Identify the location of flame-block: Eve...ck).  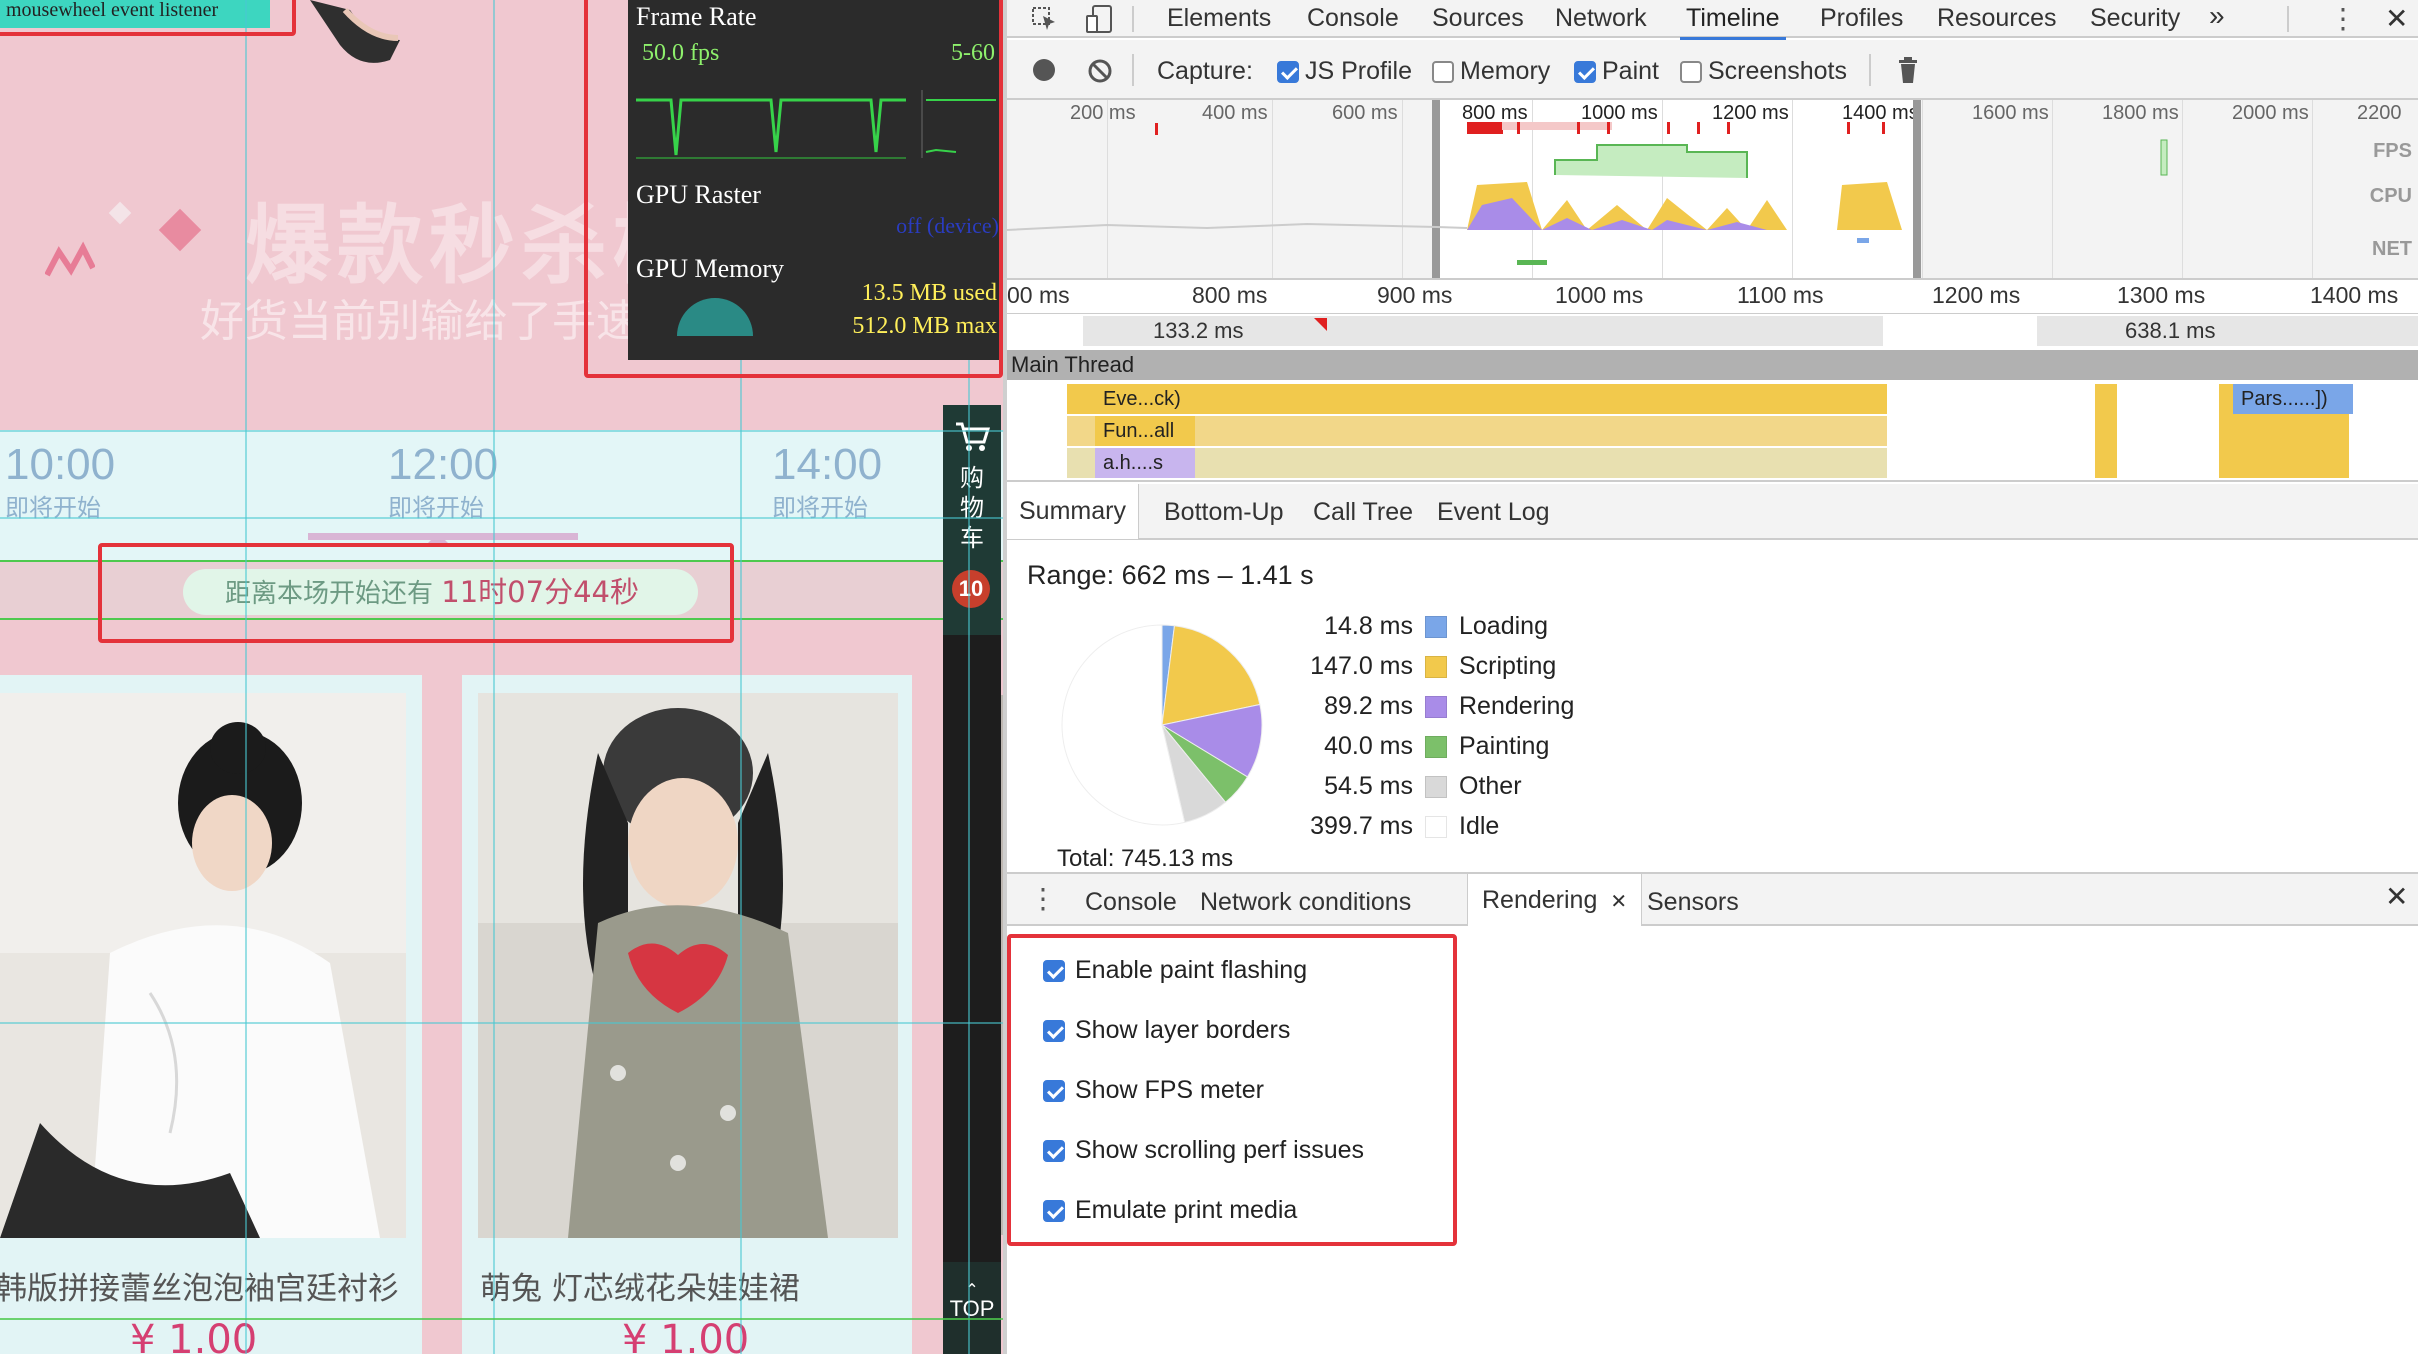
(1145, 399).